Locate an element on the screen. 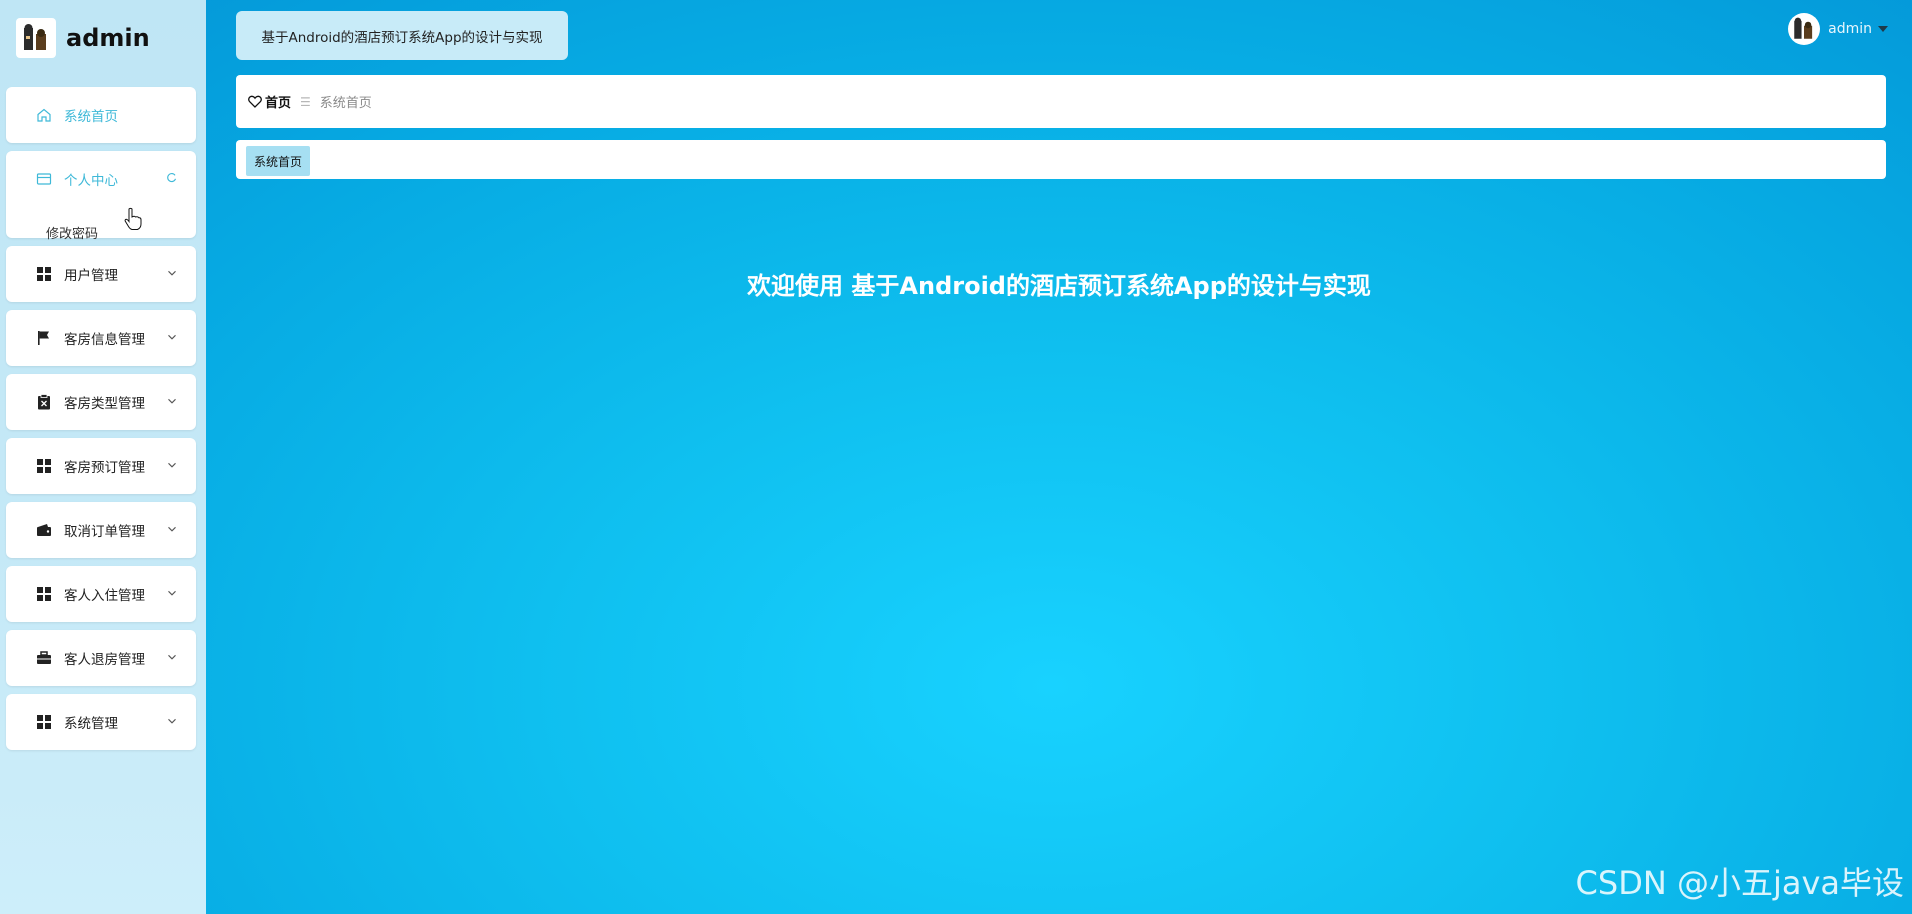  logo-area: admin is located at coordinates (83, 38).